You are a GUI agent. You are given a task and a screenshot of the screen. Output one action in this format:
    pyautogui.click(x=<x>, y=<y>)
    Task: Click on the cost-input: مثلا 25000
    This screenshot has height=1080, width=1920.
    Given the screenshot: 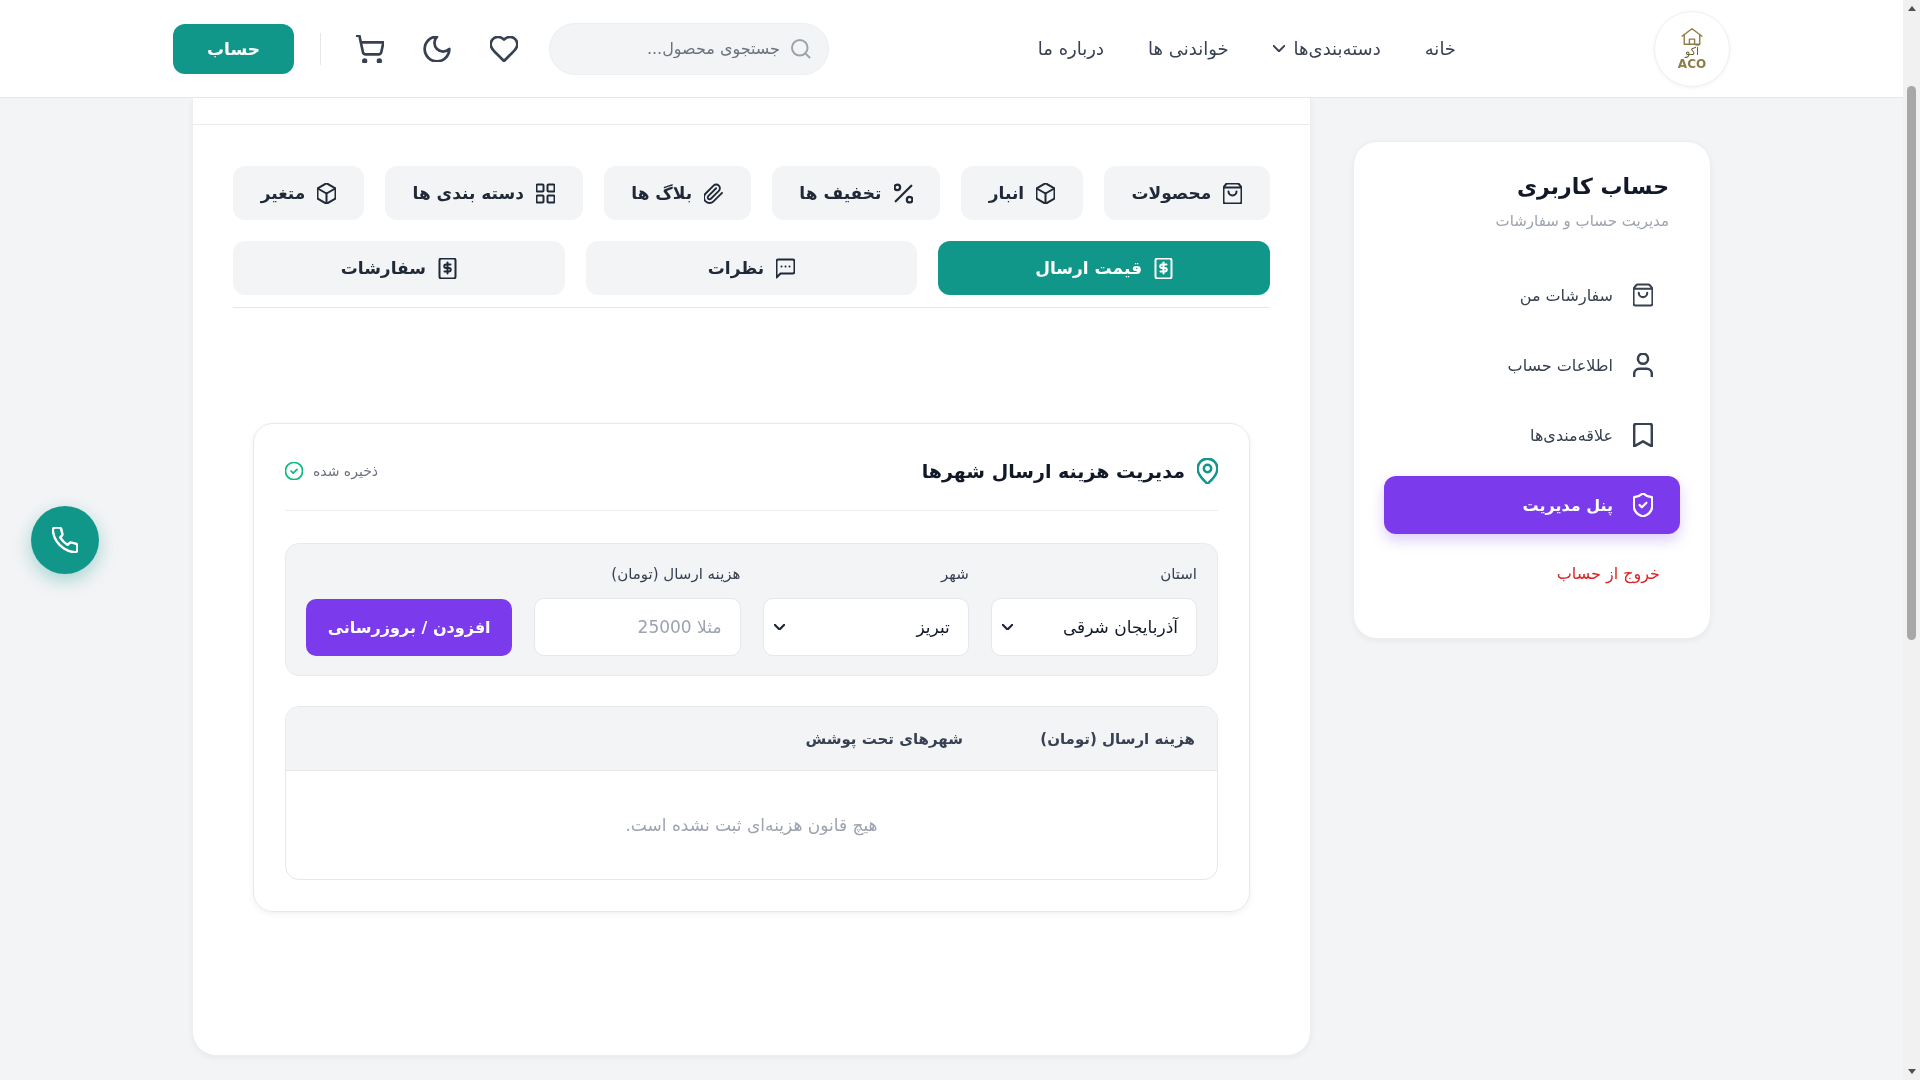 What is the action you would take?
    pyautogui.click(x=637, y=627)
    